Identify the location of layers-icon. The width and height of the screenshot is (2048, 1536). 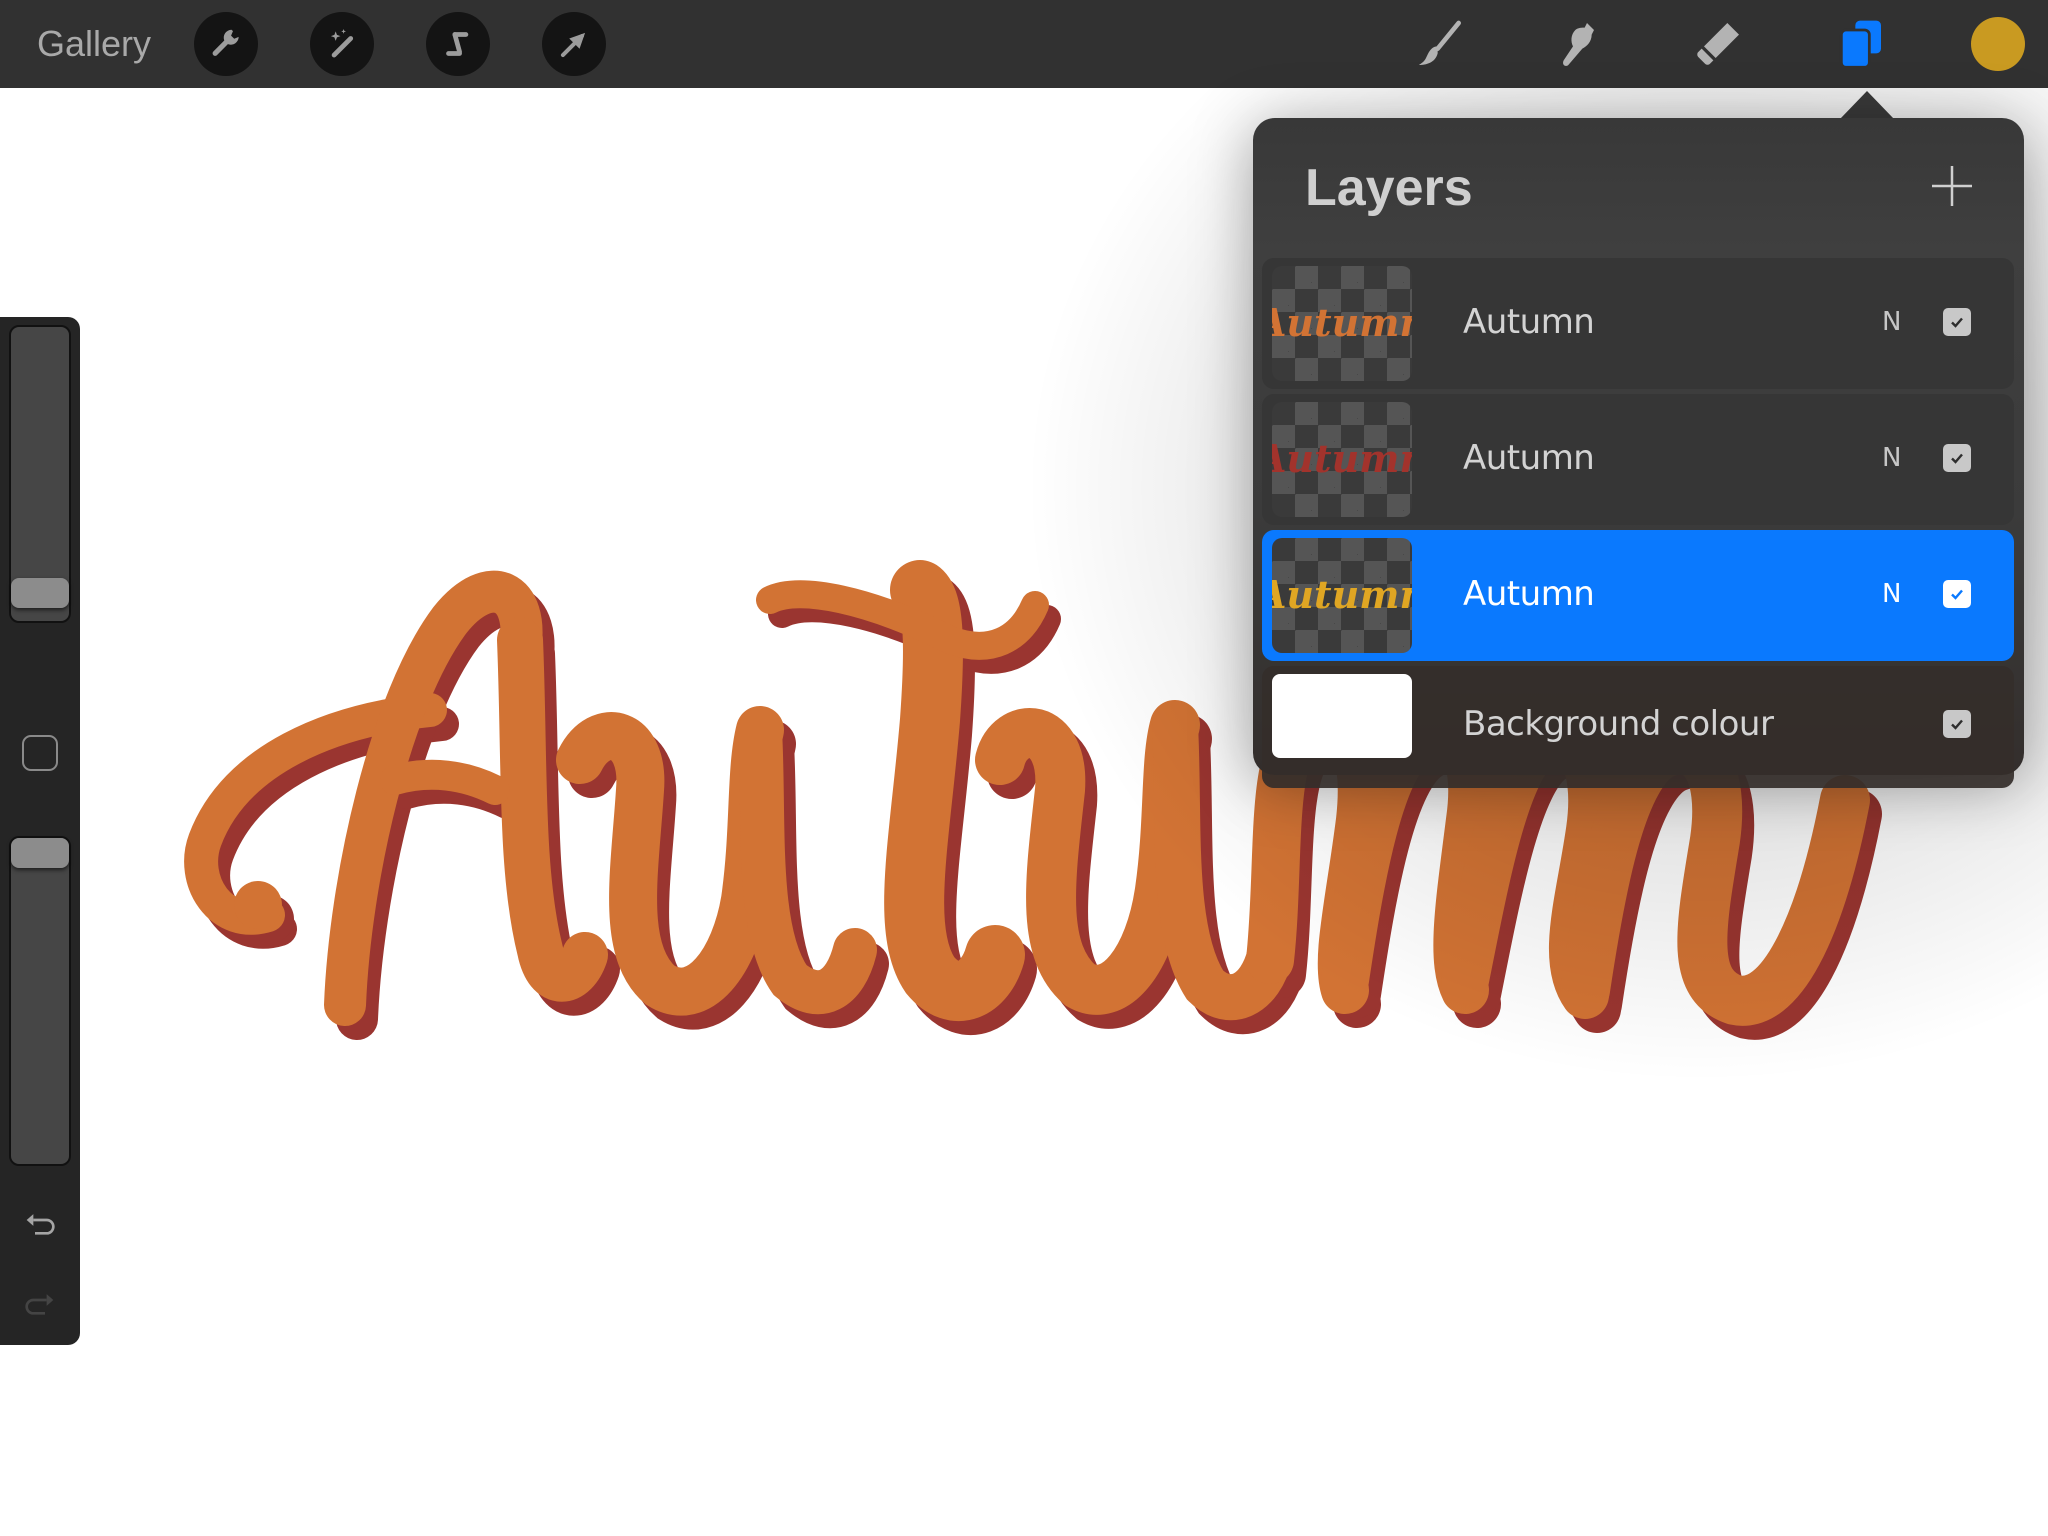
(1860, 44).